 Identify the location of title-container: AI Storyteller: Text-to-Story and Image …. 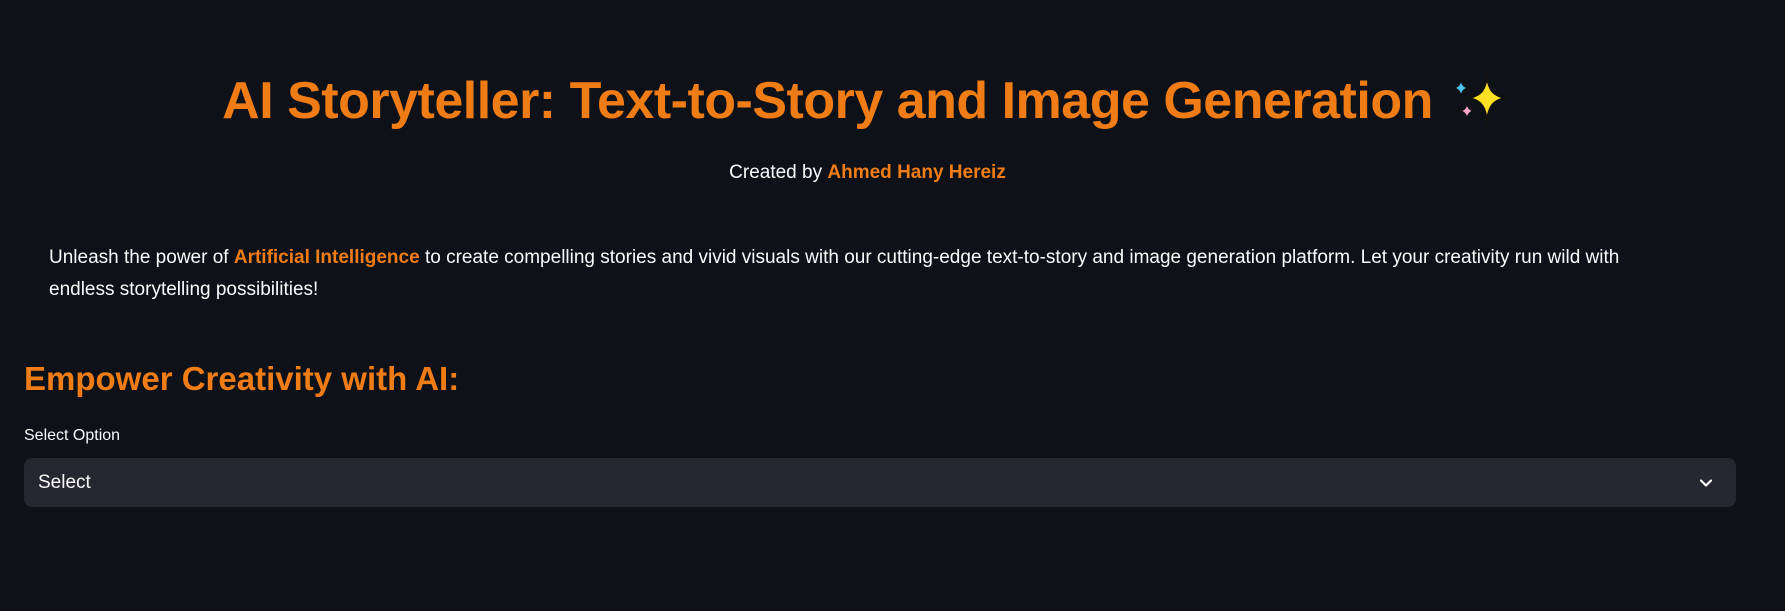
(867, 101).